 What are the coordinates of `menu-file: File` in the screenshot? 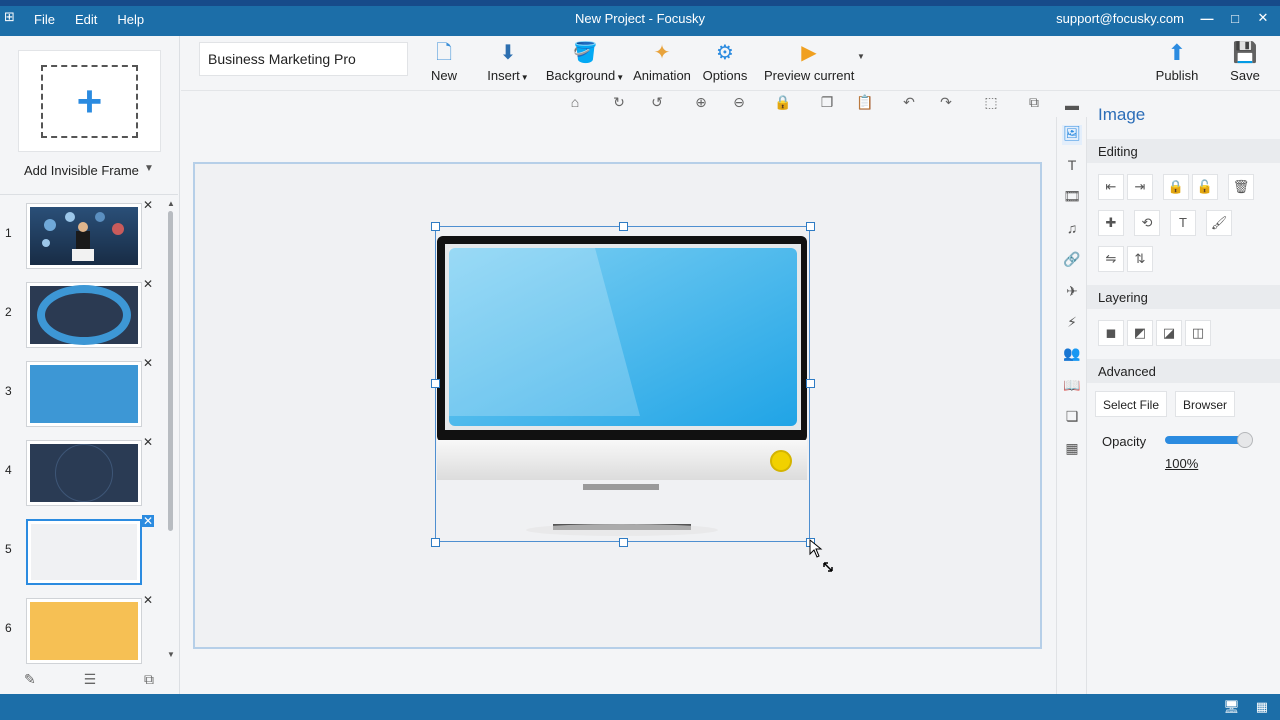 It's located at (44, 20).